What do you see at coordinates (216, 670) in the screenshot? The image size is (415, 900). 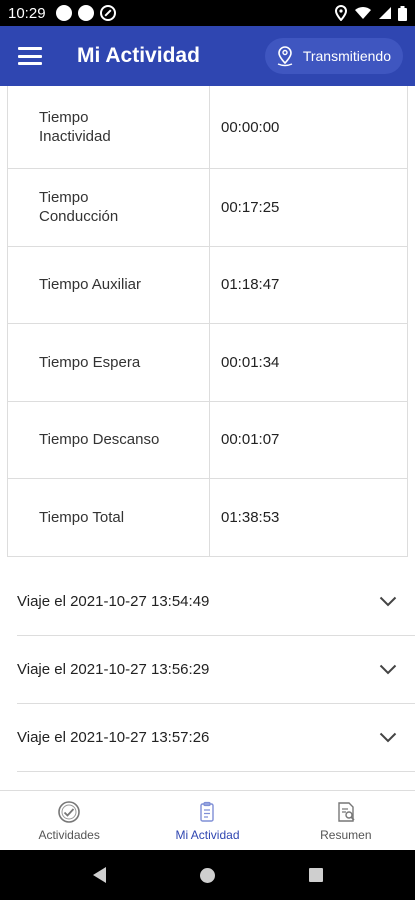 I see `trip-item: Viaje el 2021-10-27 13:56:29` at bounding box center [216, 670].